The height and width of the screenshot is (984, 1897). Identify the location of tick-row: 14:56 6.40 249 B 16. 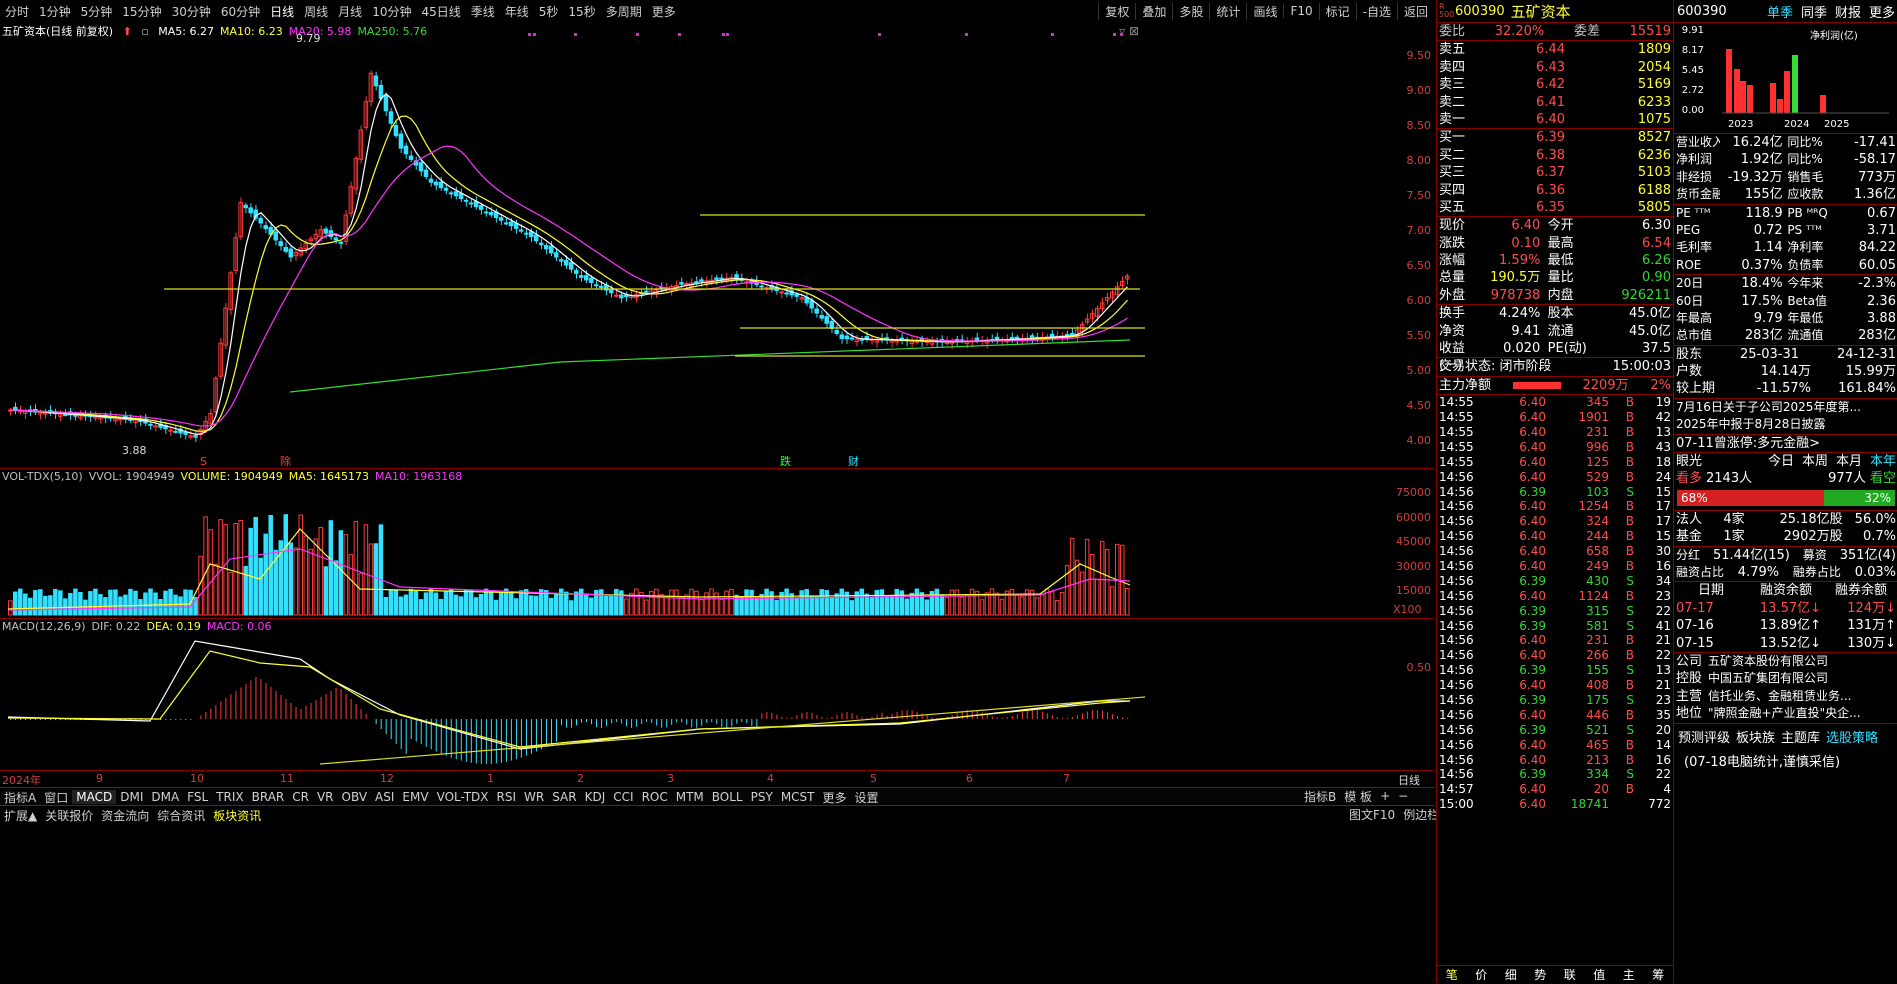
(1555, 566).